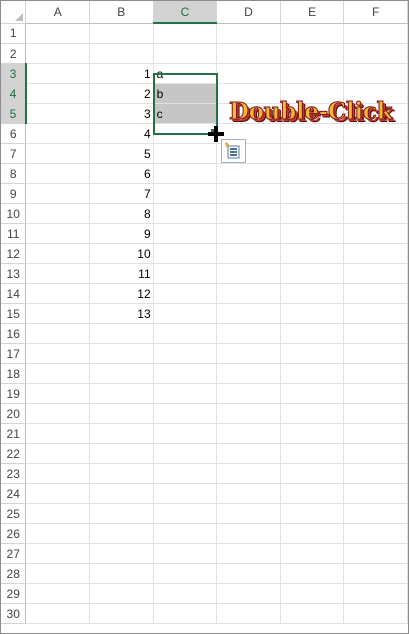  I want to click on cell-a4, so click(57, 93).